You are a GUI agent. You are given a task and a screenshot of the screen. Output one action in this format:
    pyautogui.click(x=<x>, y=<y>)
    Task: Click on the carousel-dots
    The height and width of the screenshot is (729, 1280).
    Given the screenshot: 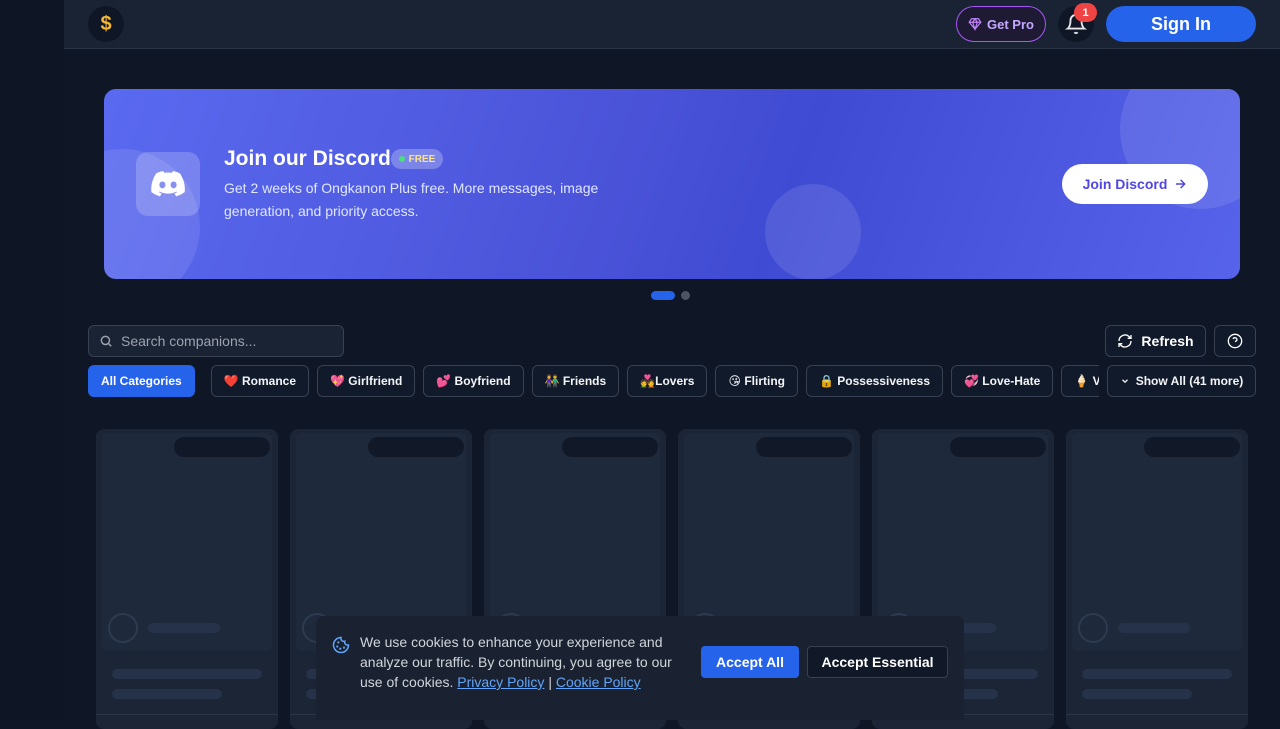 What is the action you would take?
    pyautogui.click(x=670, y=295)
    